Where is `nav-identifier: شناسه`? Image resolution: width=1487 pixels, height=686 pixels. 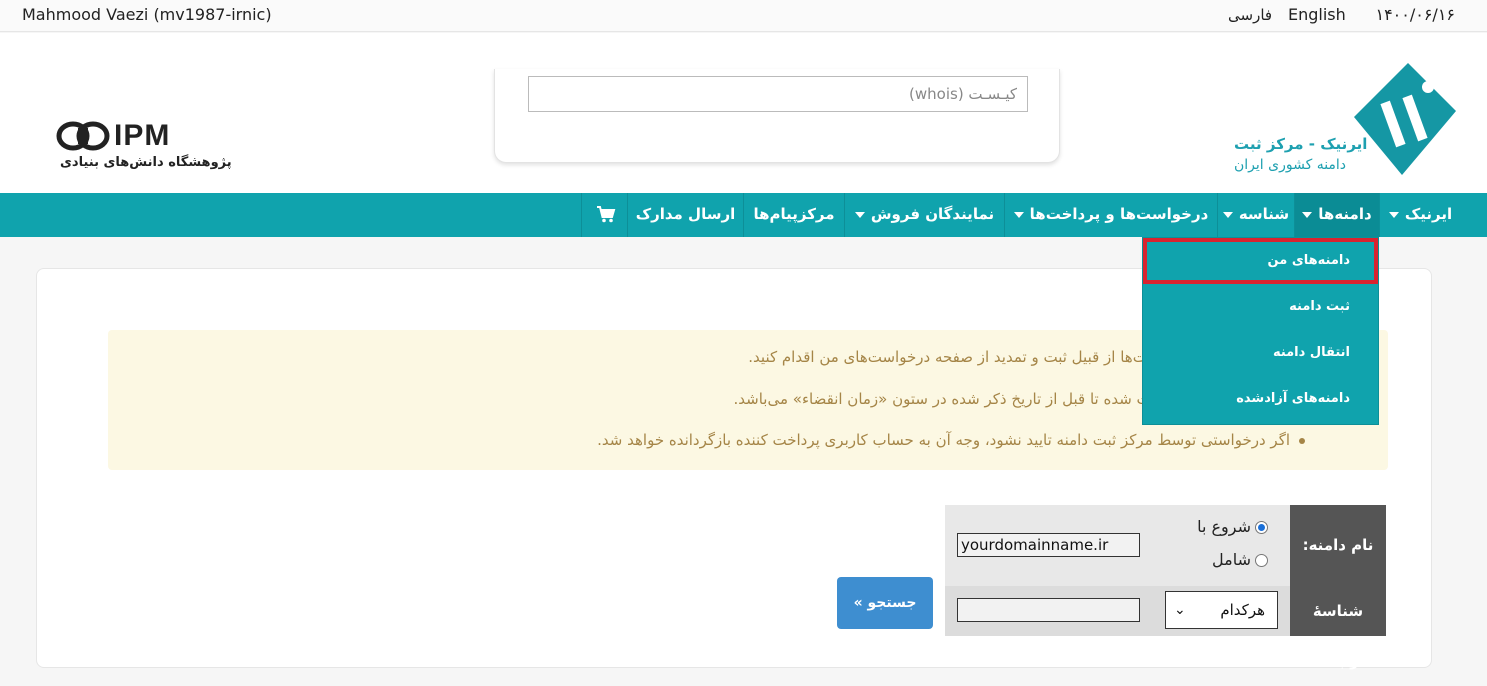 nav-identifier: شناسه is located at coordinates (1255, 215).